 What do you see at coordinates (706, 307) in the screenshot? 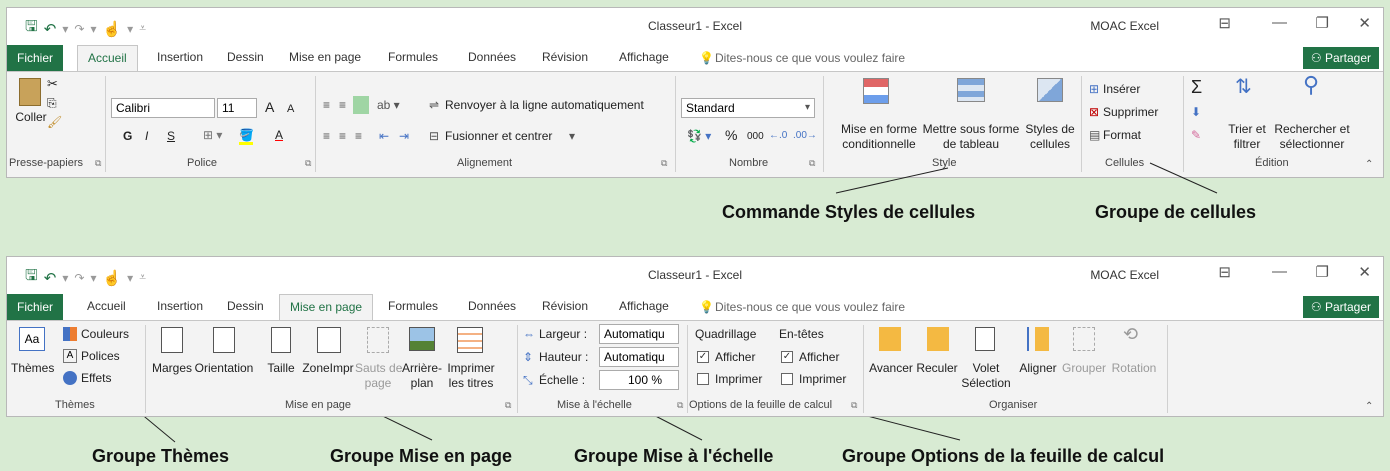
I see `lightbulb-icon: 💡` at bounding box center [706, 307].